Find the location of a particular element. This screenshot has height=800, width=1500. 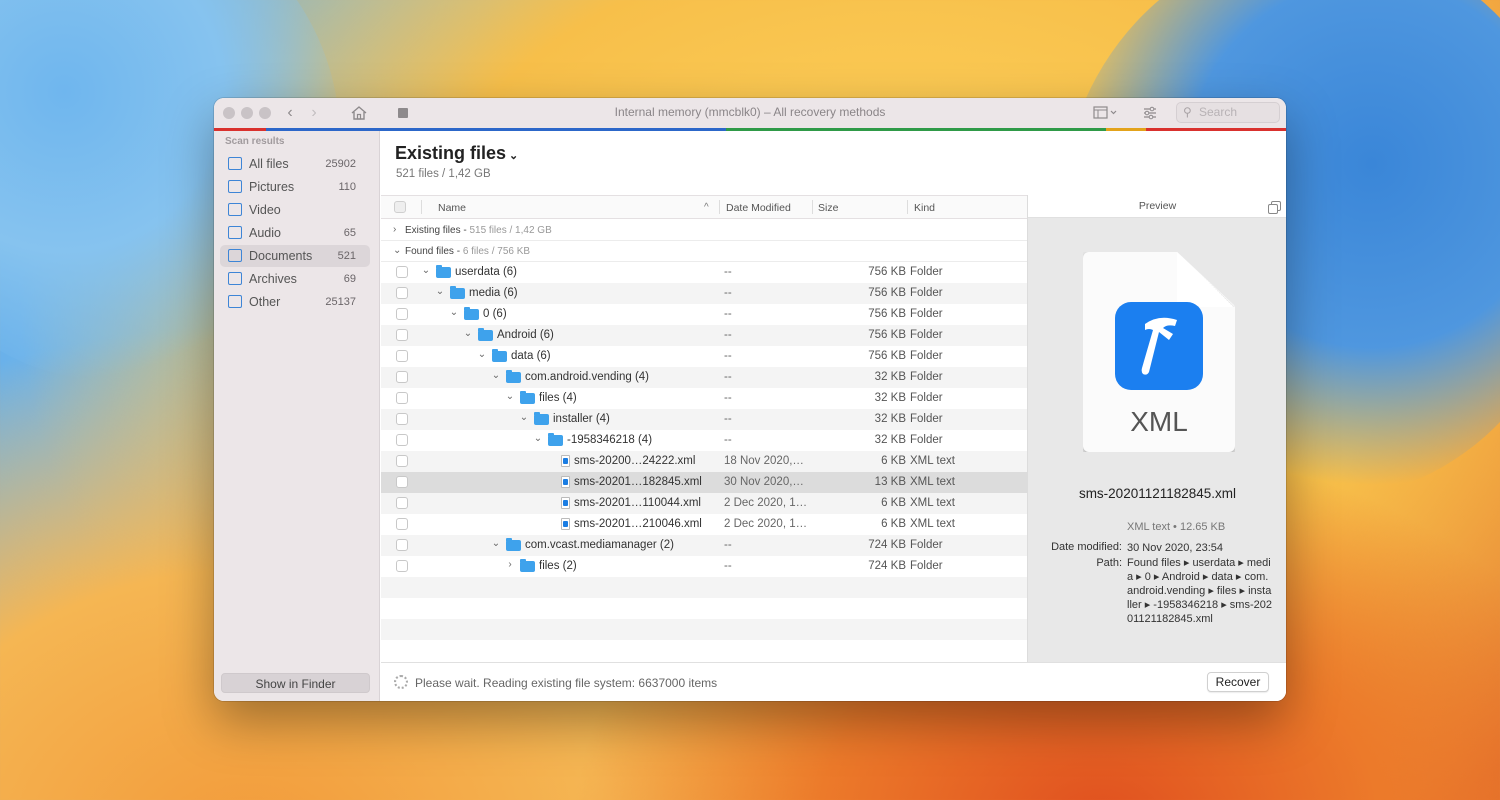

file-name: files (4) is located at coordinates (558, 398).